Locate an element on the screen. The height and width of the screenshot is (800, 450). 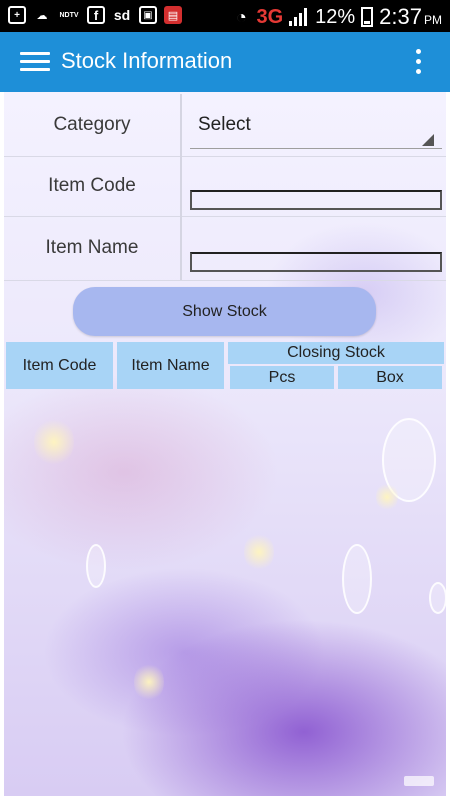
status-right: ◔ 3G 12% 2:37 PM is located at coordinates (337, 17).